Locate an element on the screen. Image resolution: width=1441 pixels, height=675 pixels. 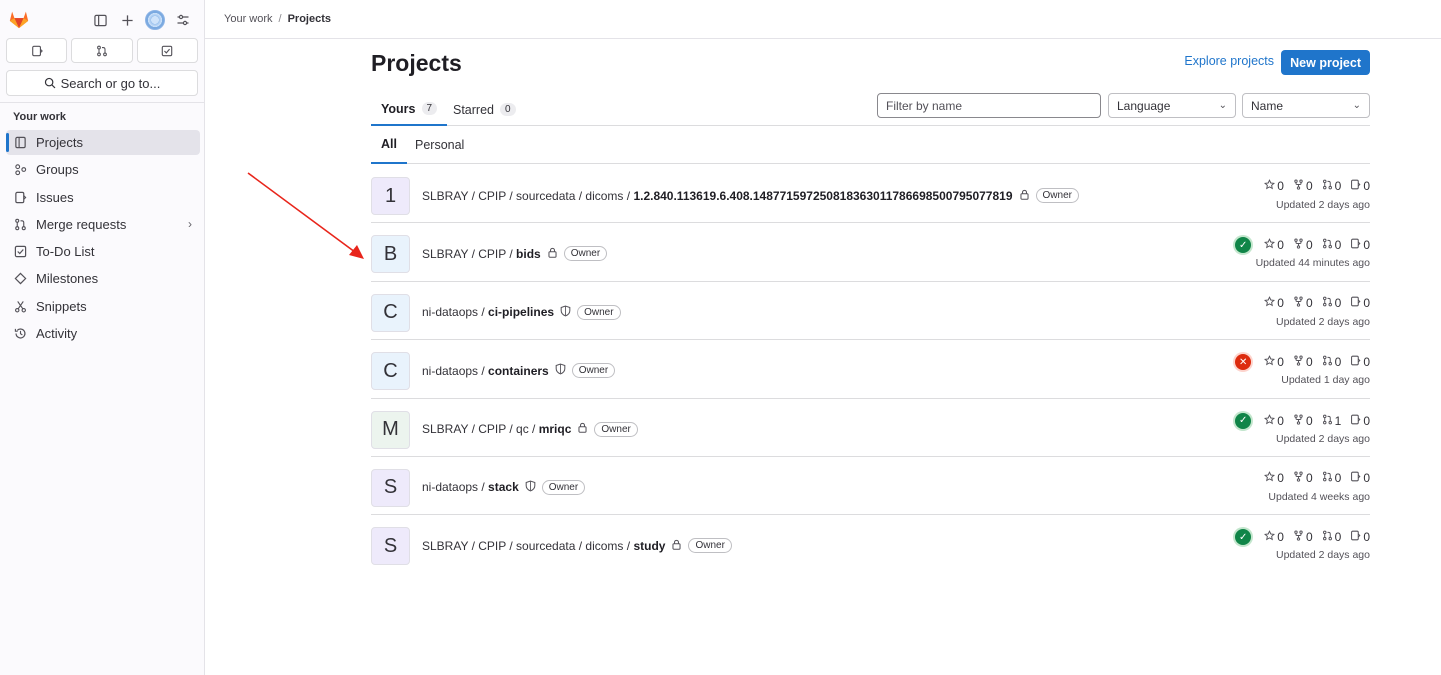
lock-icon is located at coordinates (582, 429).